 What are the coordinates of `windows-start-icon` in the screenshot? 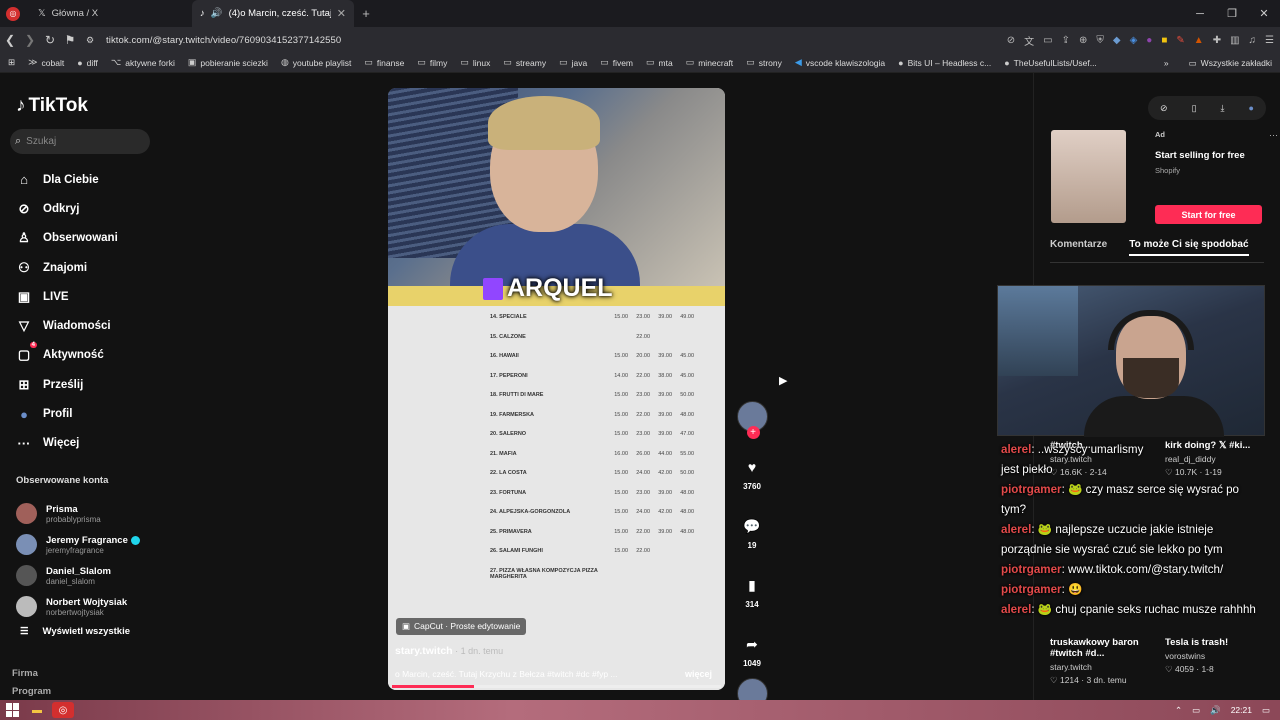 It's located at (14, 710).